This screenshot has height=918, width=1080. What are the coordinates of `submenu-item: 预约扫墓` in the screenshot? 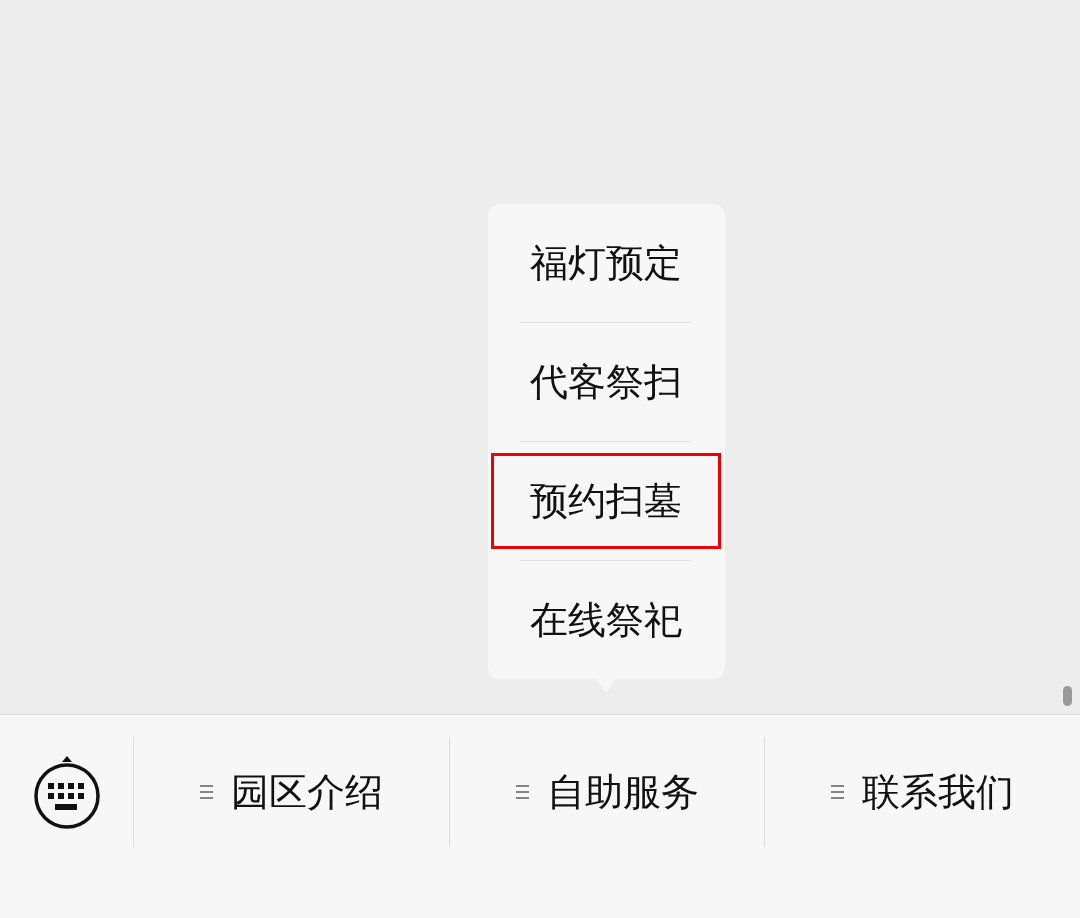 It's located at (606, 501).